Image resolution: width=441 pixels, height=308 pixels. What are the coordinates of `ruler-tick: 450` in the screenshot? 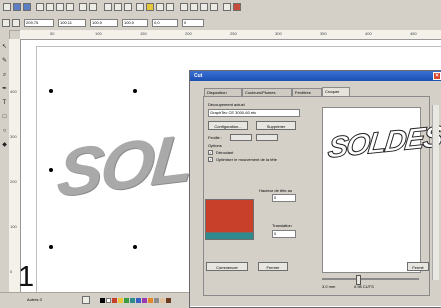 It's located at (413, 33).